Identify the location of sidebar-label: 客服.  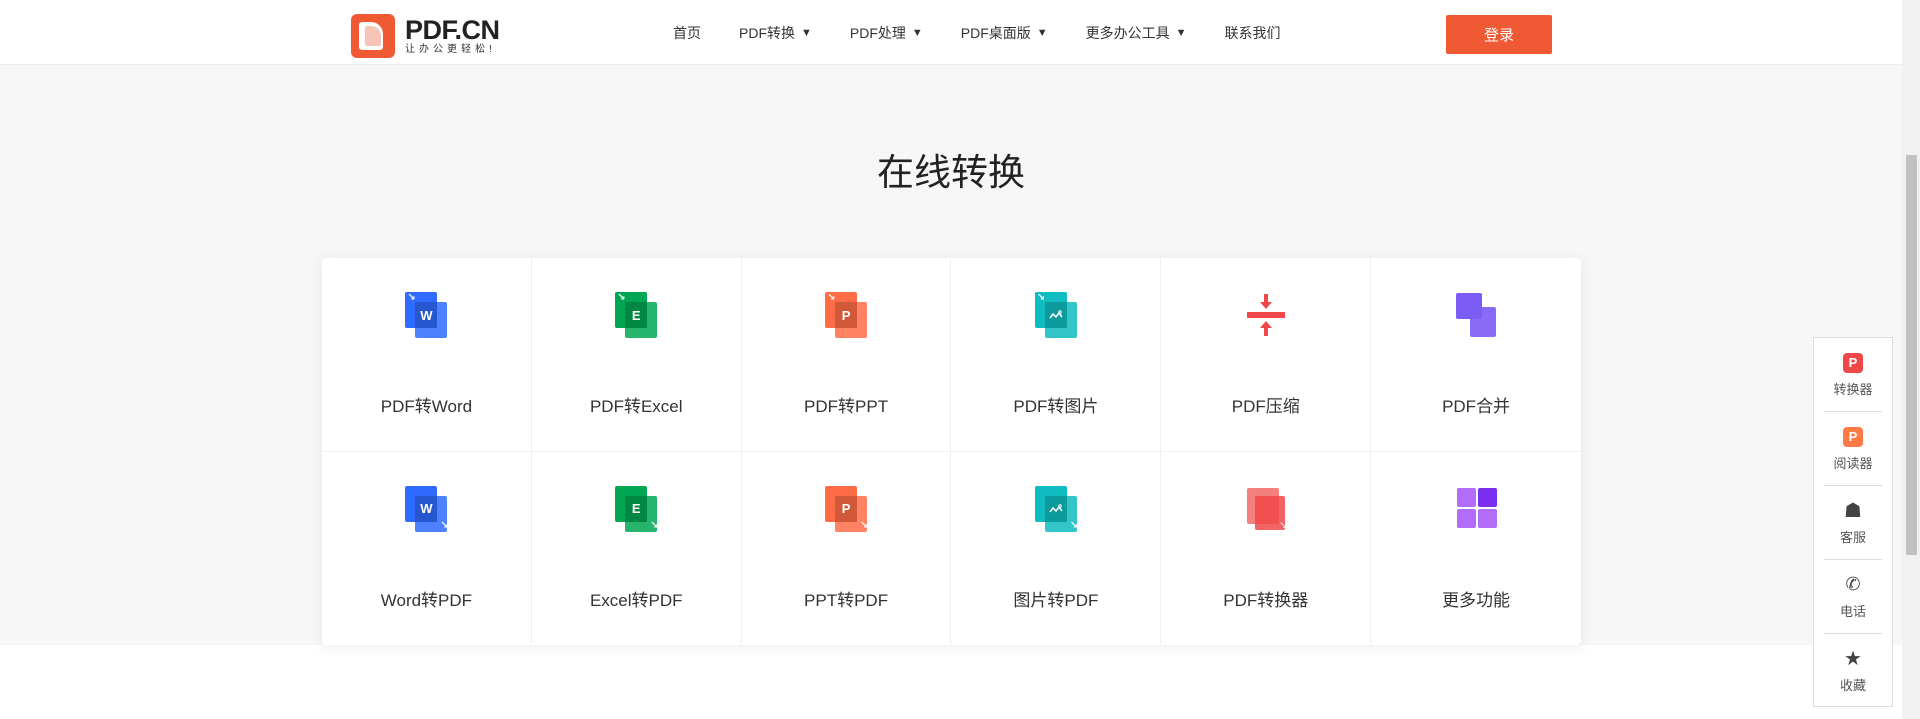
(1852, 537).